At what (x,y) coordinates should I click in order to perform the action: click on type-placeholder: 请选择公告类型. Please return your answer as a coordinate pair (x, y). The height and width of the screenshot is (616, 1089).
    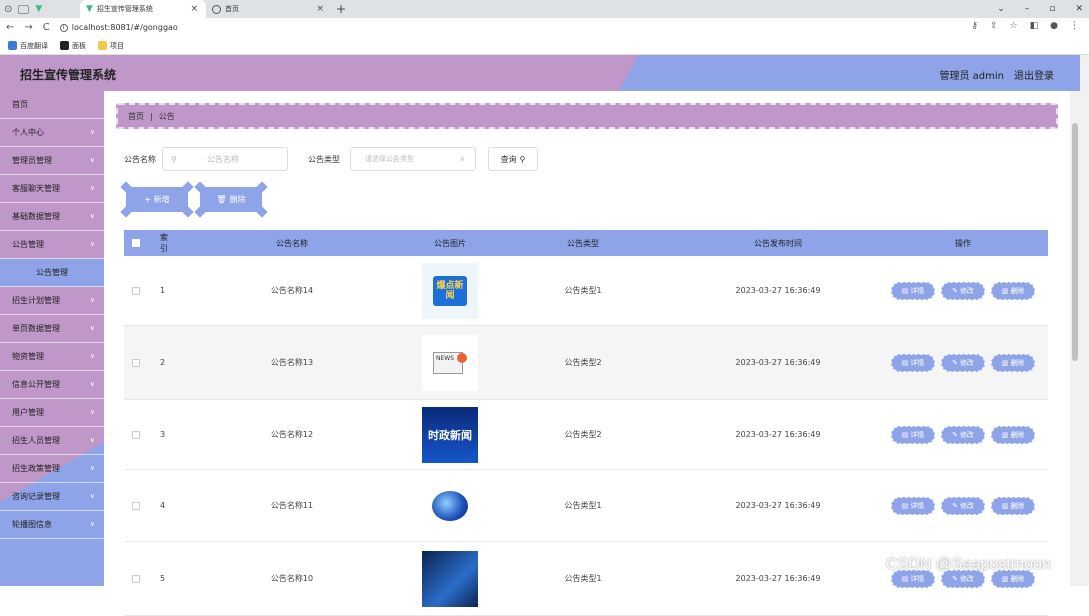
    Looking at the image, I should click on (389, 159).